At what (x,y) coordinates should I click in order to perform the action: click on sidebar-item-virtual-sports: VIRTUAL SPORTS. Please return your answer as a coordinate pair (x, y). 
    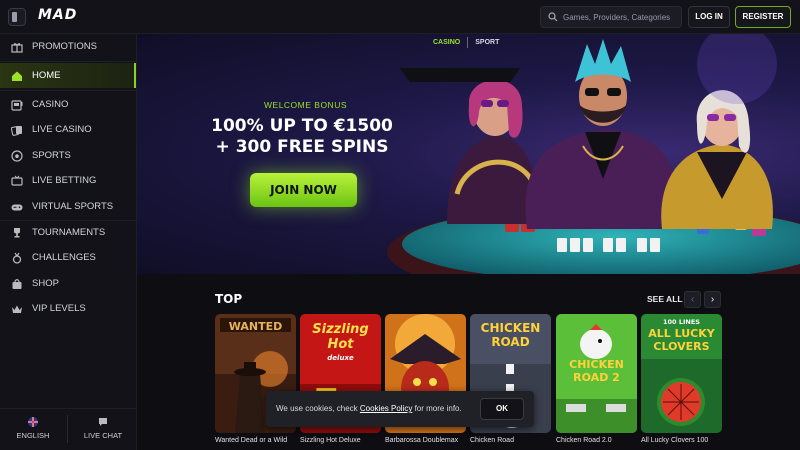
    Looking at the image, I should click on (68, 206).